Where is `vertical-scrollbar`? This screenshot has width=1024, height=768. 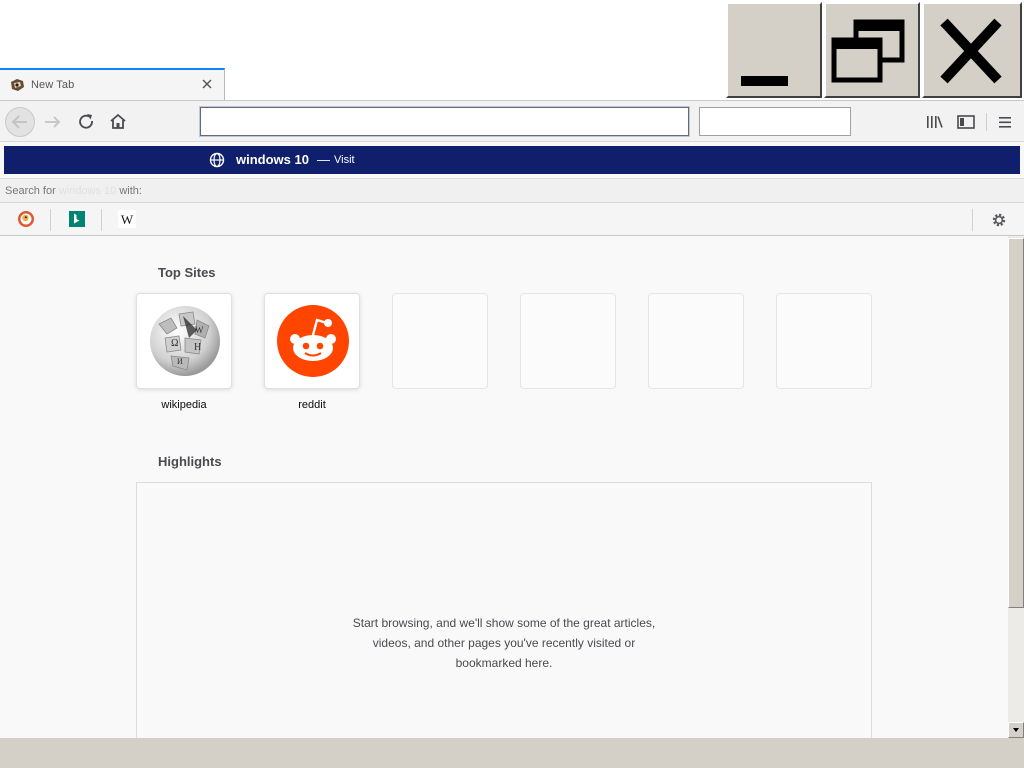 vertical-scrollbar is located at coordinates (1016, 487).